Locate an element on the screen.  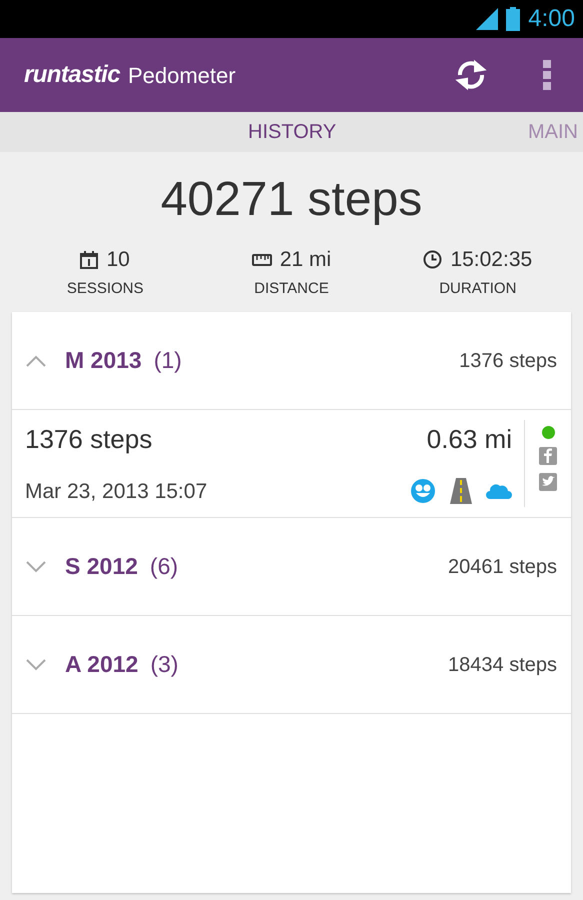
stat-label: DISTANCE is located at coordinates (291, 288).